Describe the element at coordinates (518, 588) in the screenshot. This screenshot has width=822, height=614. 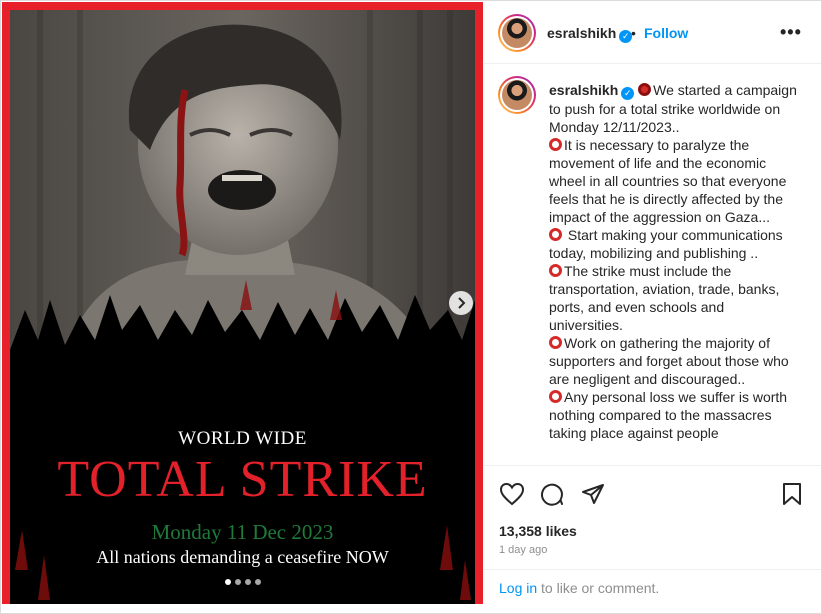
I see `login-link: Log in` at that location.